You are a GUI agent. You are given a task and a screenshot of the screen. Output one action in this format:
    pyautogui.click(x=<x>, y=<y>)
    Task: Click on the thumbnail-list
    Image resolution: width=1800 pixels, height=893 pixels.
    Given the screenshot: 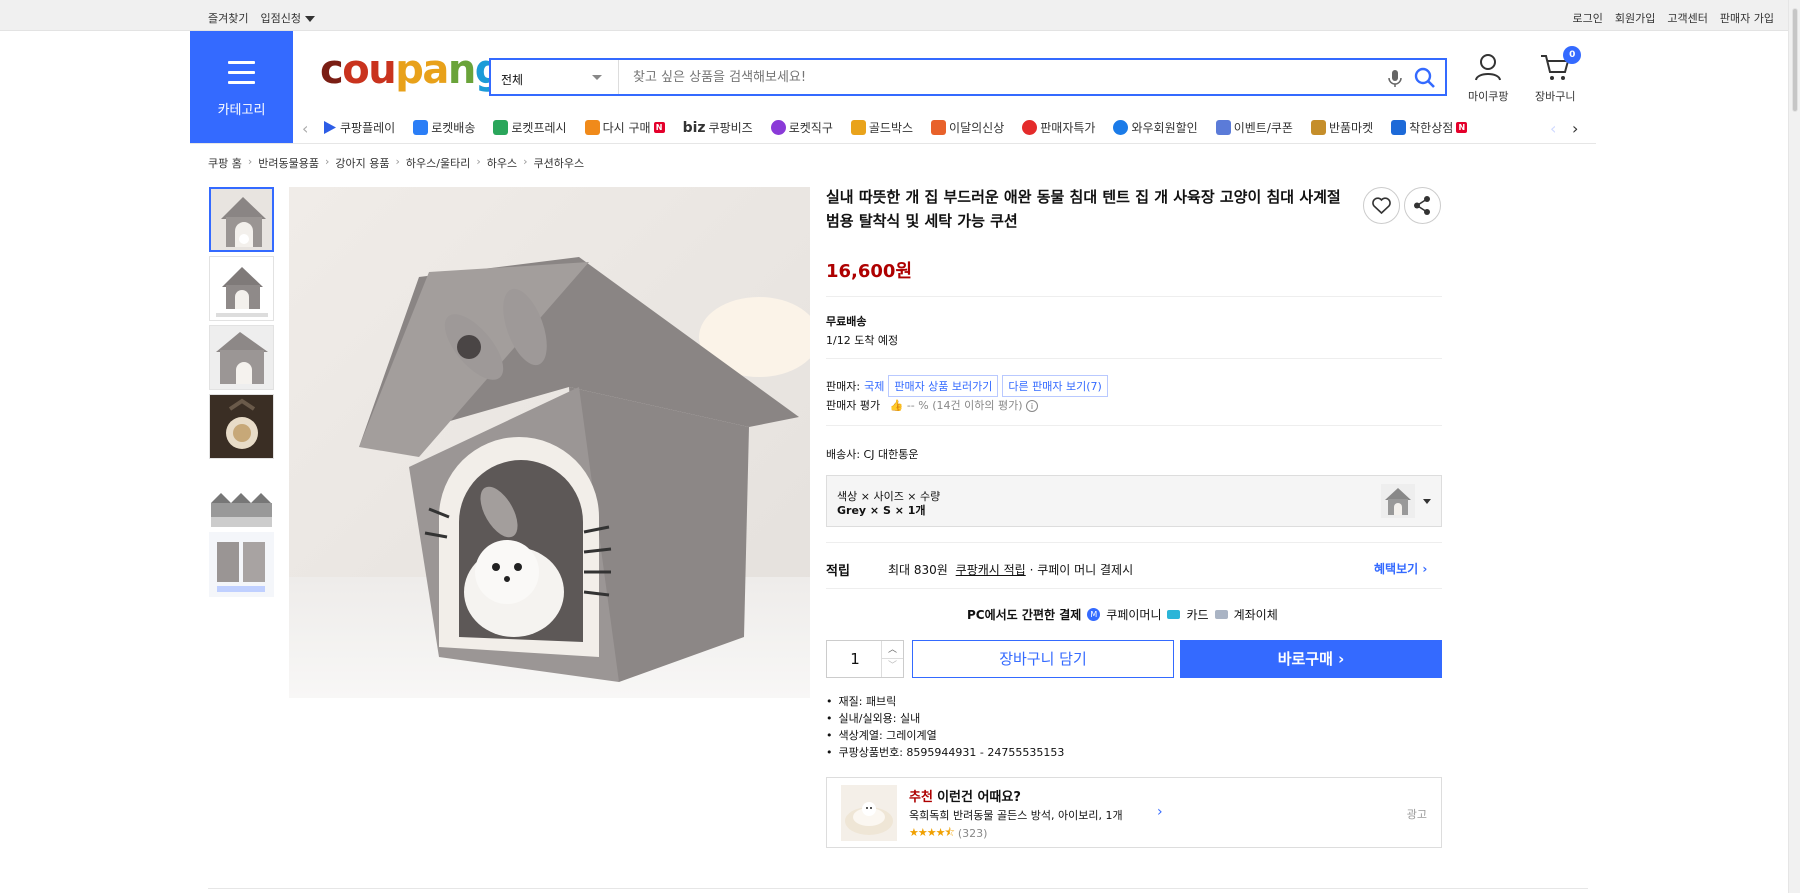 What is the action you would take?
    pyautogui.click(x=241, y=394)
    